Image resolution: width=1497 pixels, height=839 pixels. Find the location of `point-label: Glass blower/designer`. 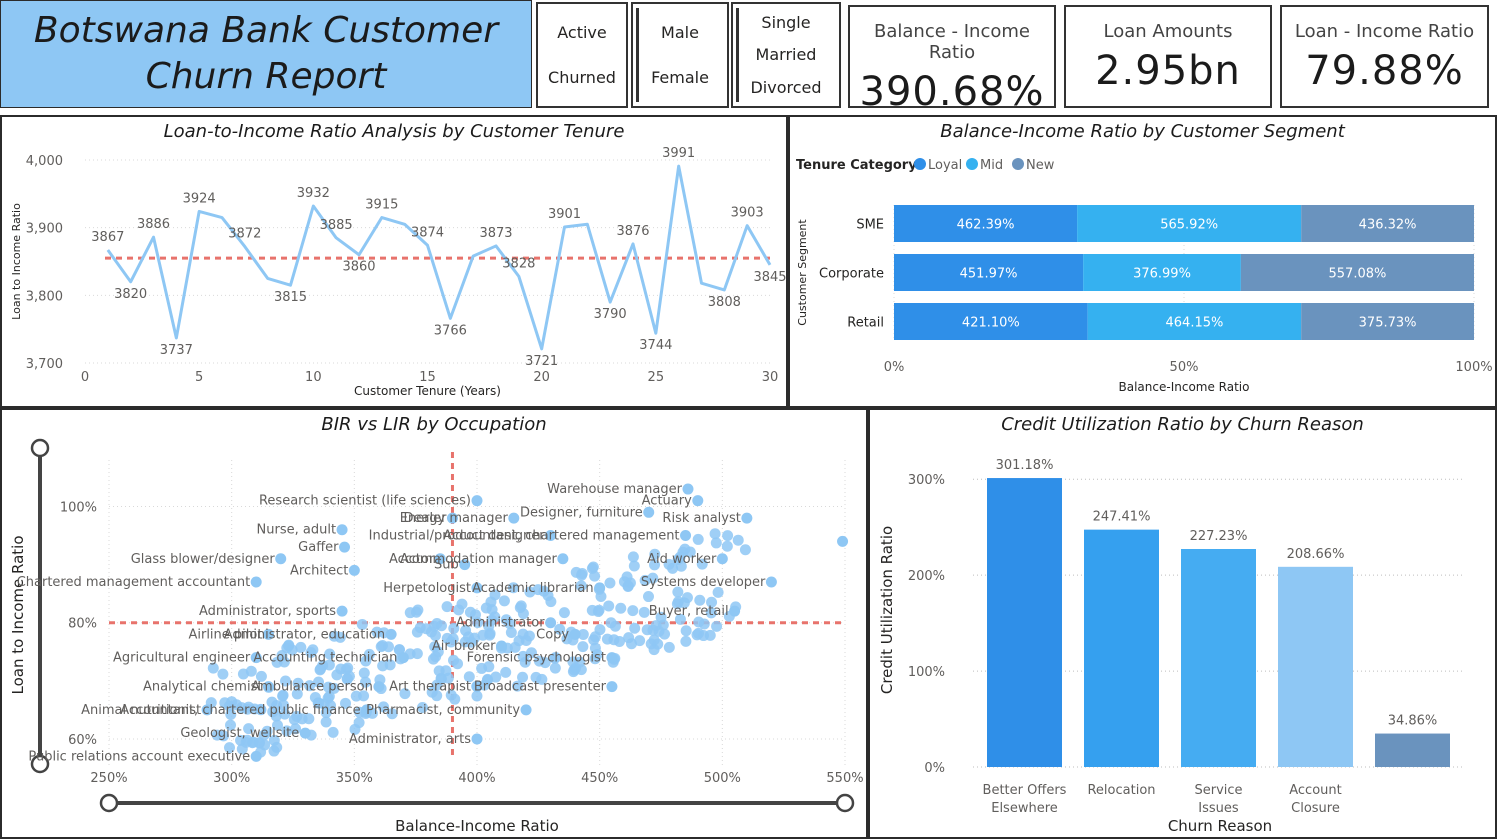

point-label: Glass blower/designer is located at coordinates (203, 559).